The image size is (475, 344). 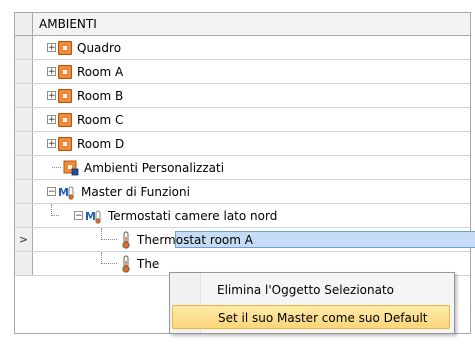 I want to click on tree-row-termostati: − M Termostati camere lato nord, so click(x=242, y=216).